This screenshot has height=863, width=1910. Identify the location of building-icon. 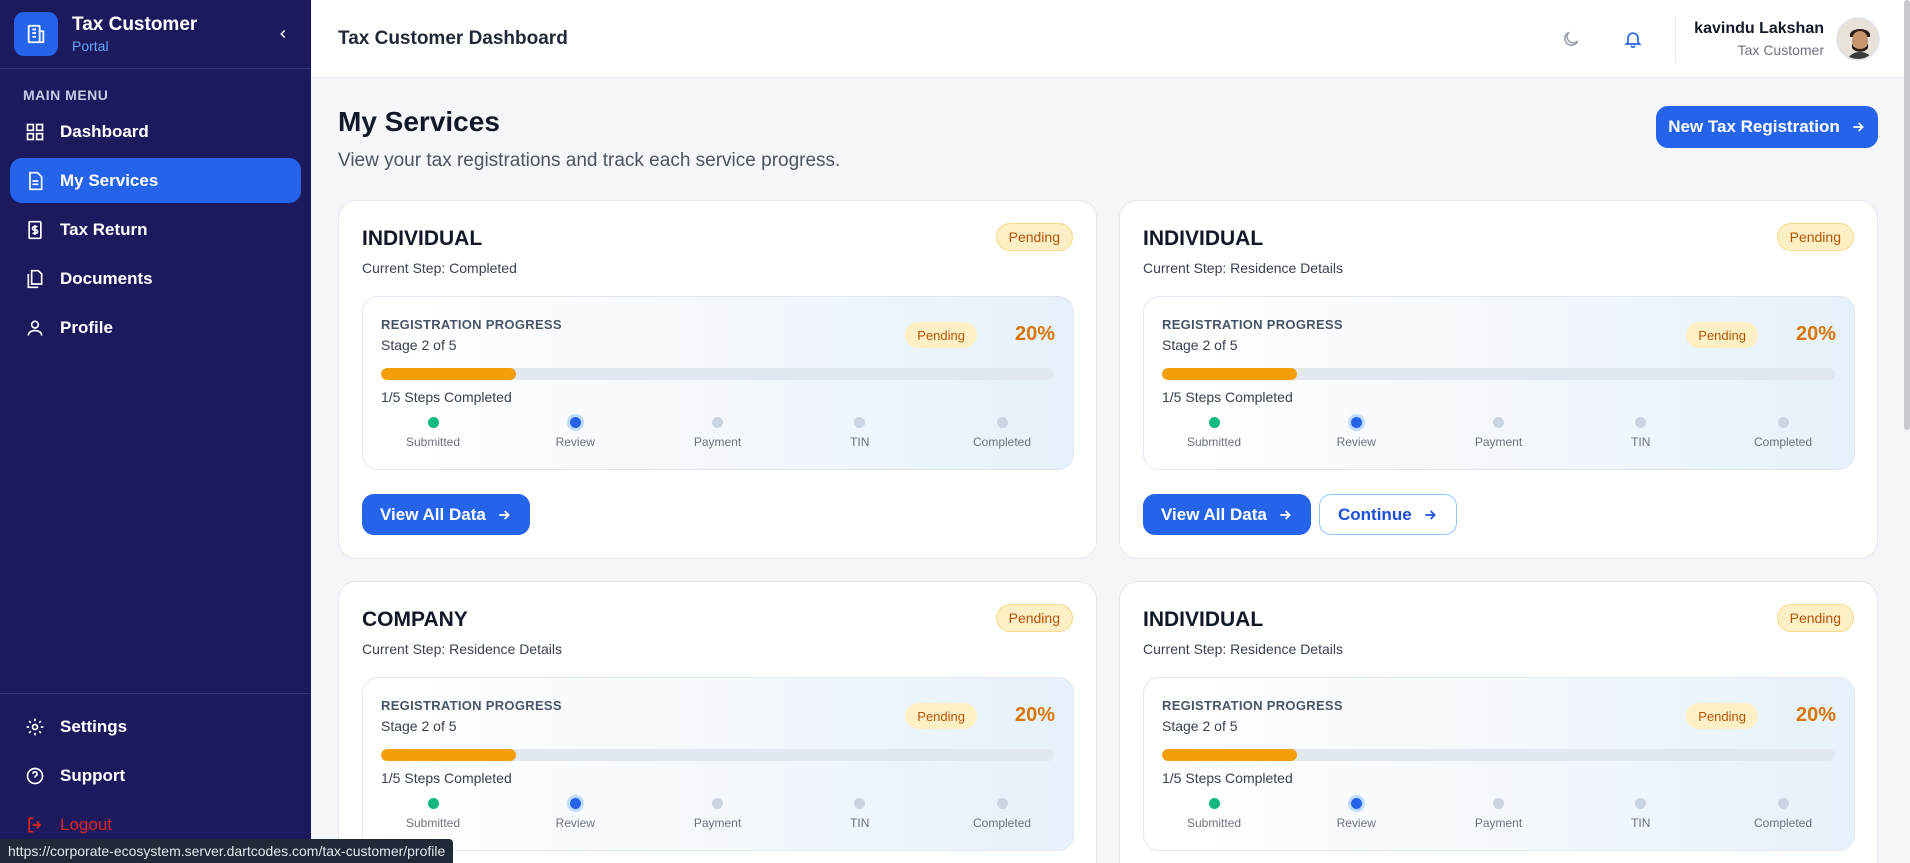
(36, 34).